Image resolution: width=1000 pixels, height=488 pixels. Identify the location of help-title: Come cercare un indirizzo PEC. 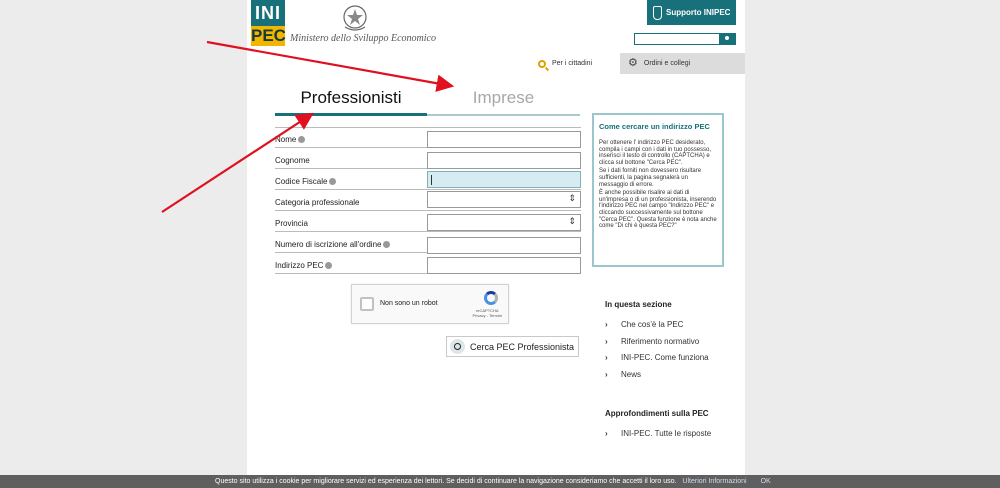
(654, 126).